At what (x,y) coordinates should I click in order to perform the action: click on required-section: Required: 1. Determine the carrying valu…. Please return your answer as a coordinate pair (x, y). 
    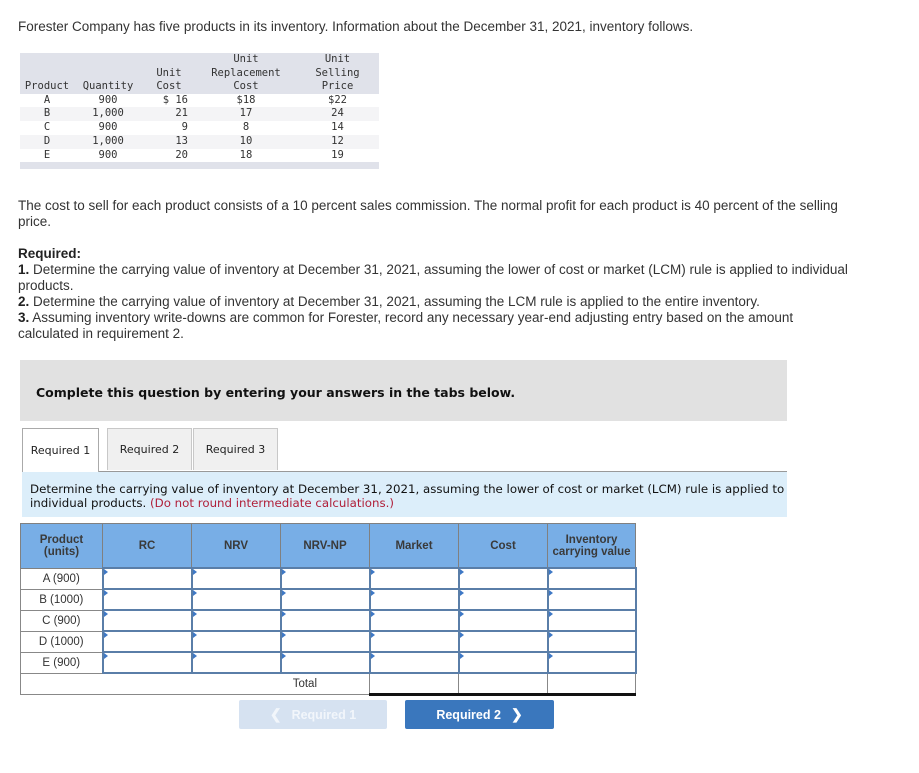
    Looking at the image, I should click on (433, 294).